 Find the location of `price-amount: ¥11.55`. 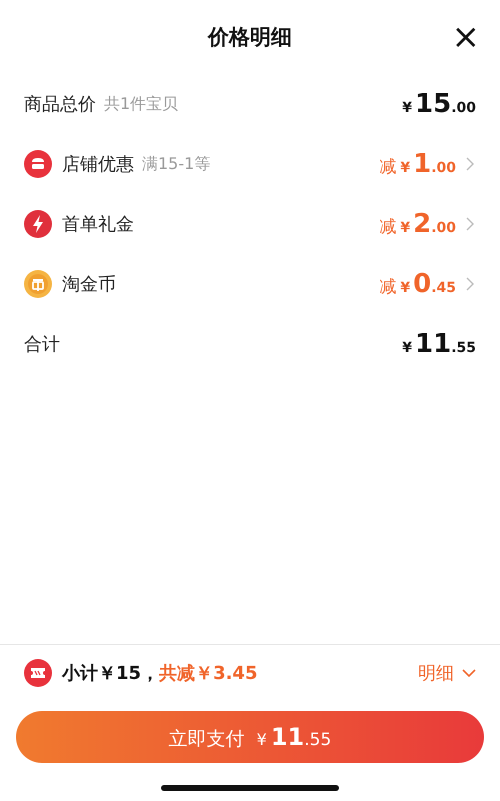

price-amount: ¥11.55 is located at coordinates (439, 344).